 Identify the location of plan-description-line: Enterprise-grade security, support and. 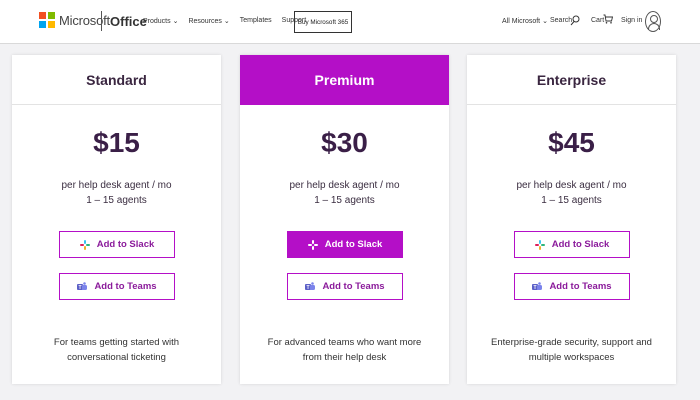
(571, 342).